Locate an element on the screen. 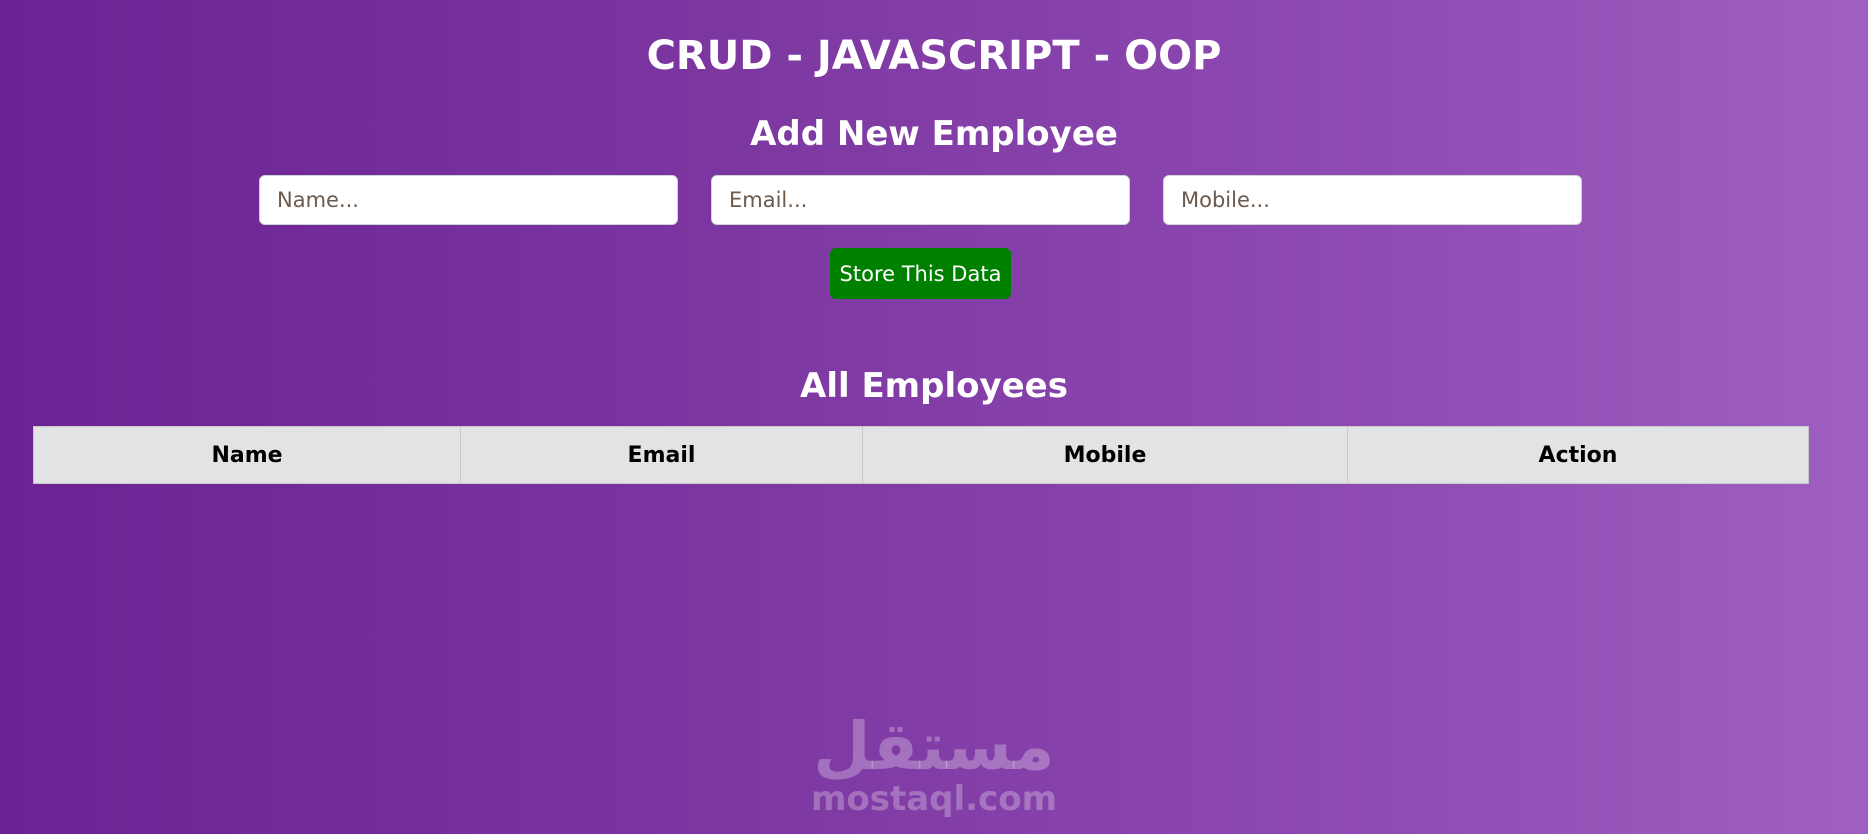 The height and width of the screenshot is (834, 1868). column-header-mobile: Mobile is located at coordinates (1105, 455).